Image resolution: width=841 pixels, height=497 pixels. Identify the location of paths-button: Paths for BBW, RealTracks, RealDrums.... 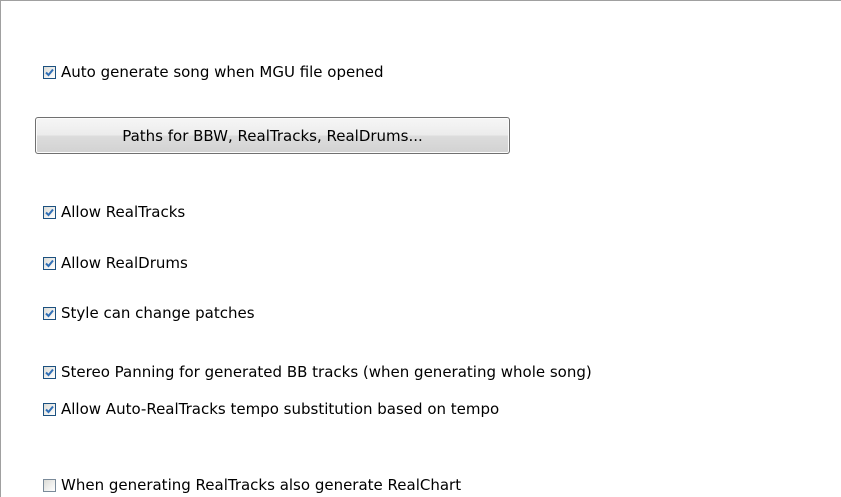
(272, 135).